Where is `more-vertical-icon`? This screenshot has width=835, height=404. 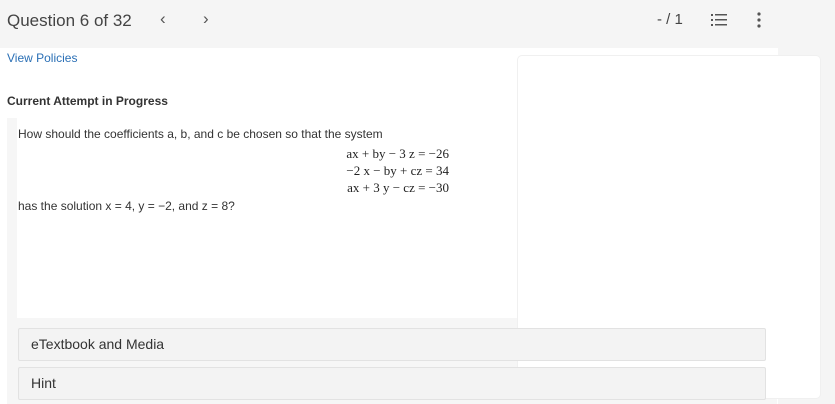 more-vertical-icon is located at coordinates (759, 20).